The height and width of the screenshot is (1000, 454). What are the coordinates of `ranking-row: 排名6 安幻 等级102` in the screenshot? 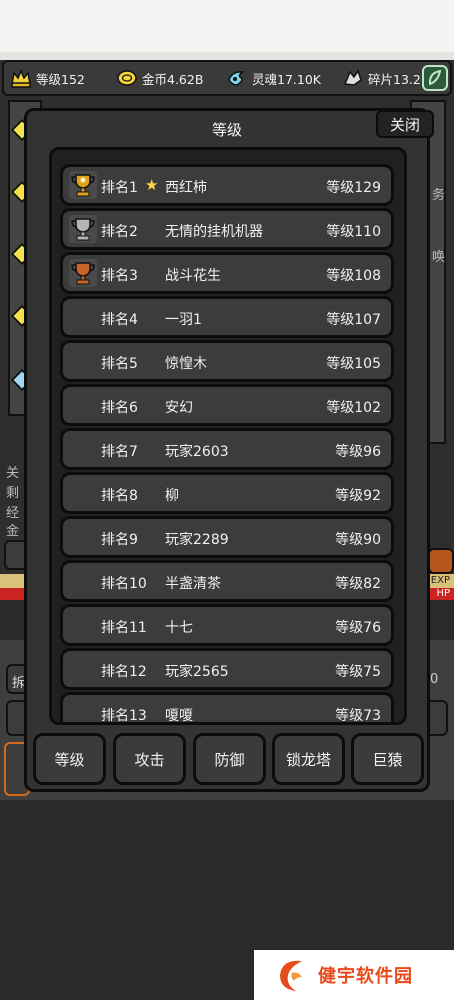 It's located at (227, 405).